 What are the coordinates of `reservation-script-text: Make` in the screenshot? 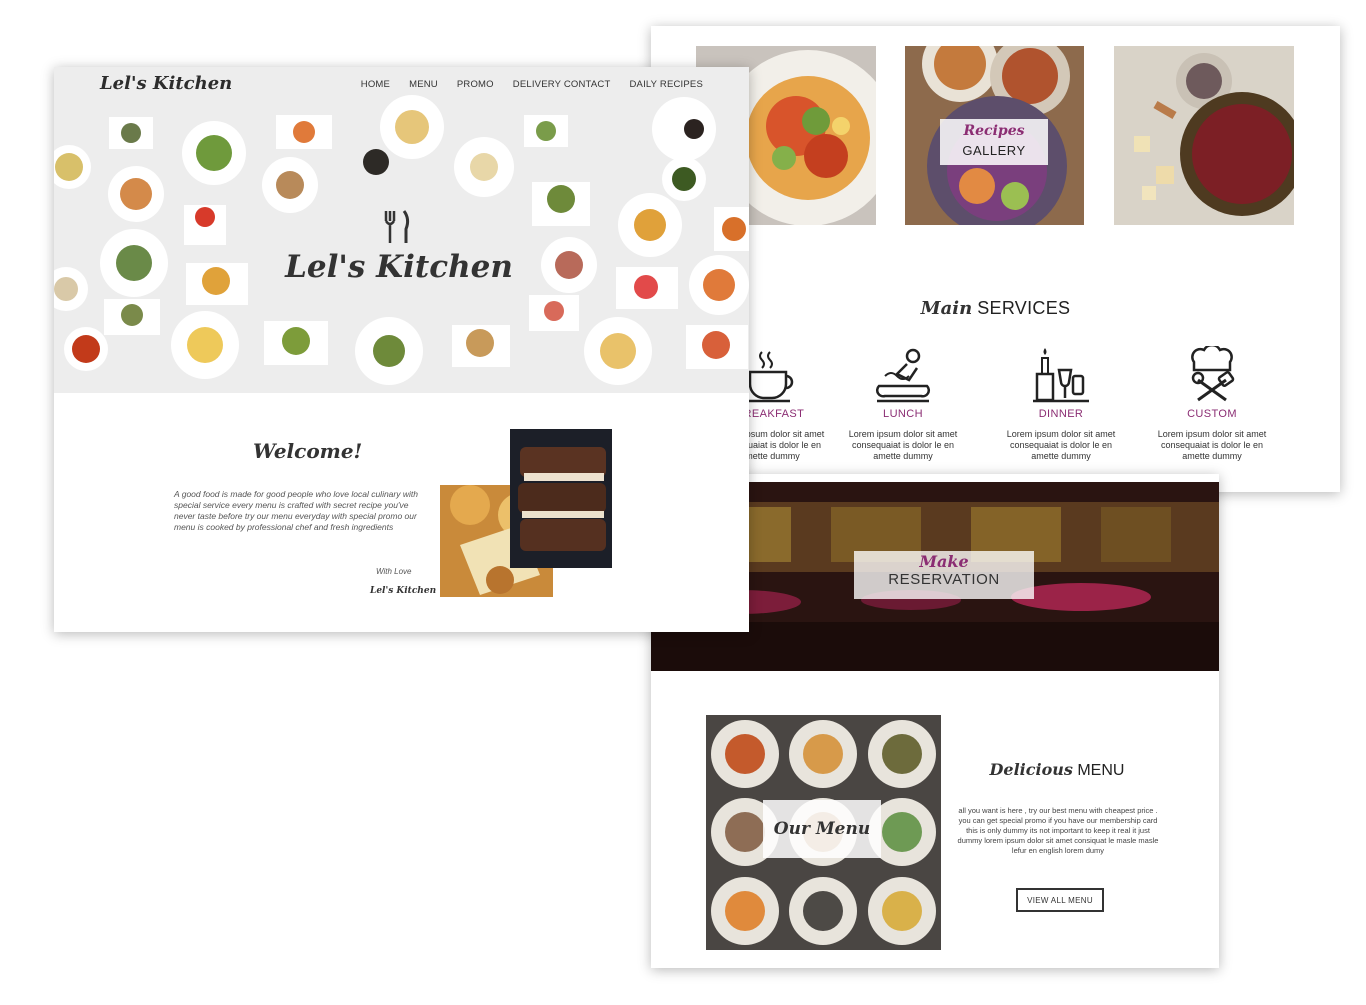 It's located at (944, 561).